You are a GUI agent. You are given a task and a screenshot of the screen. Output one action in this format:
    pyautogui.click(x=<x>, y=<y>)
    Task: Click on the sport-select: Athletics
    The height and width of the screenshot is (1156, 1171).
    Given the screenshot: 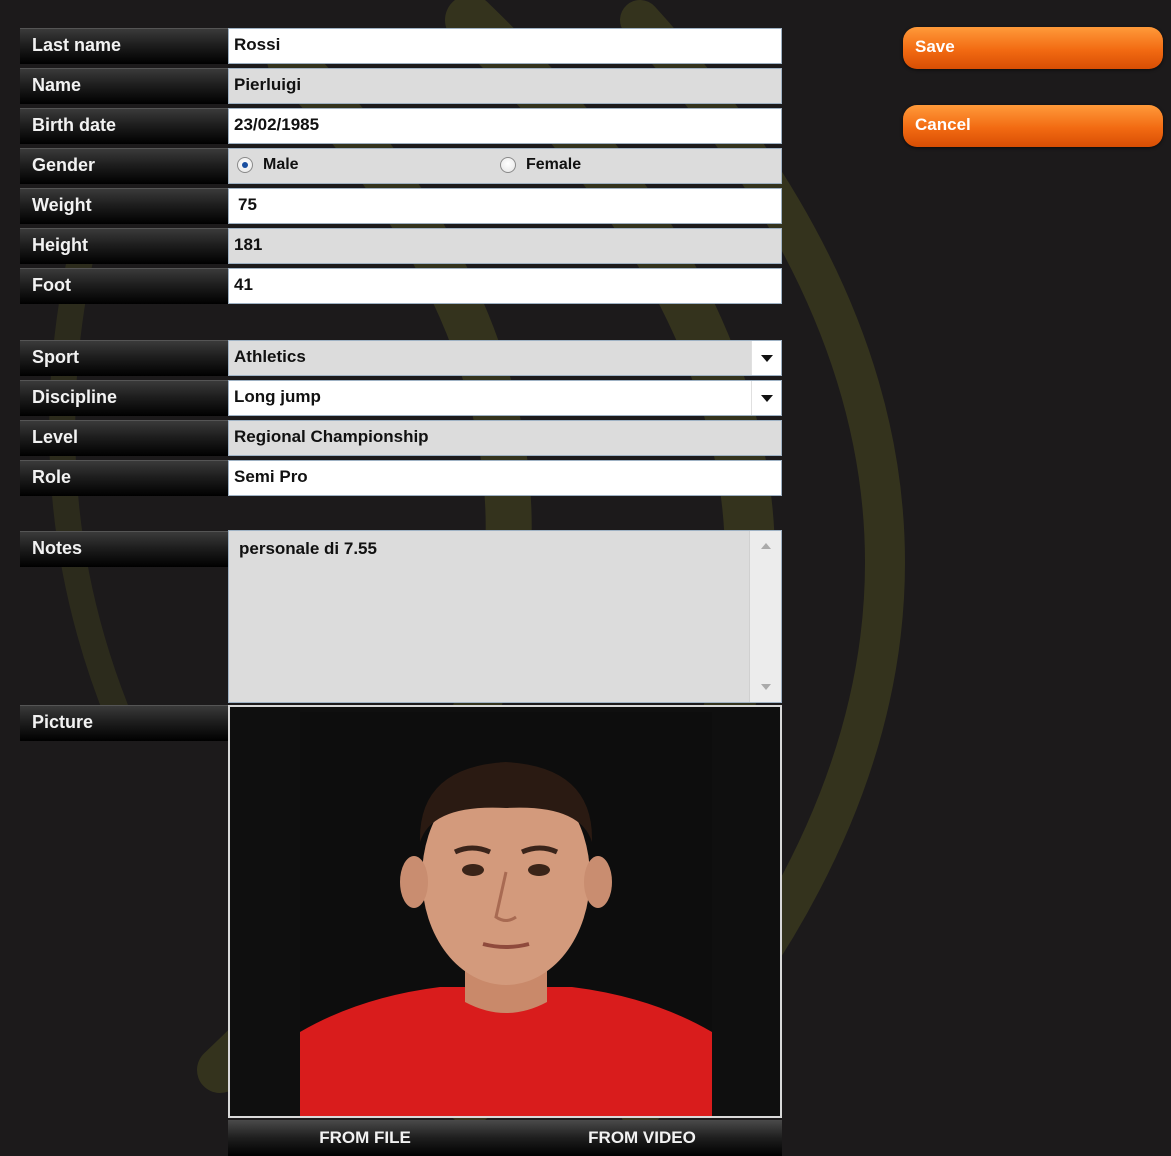 What is the action you would take?
    pyautogui.click(x=505, y=358)
    